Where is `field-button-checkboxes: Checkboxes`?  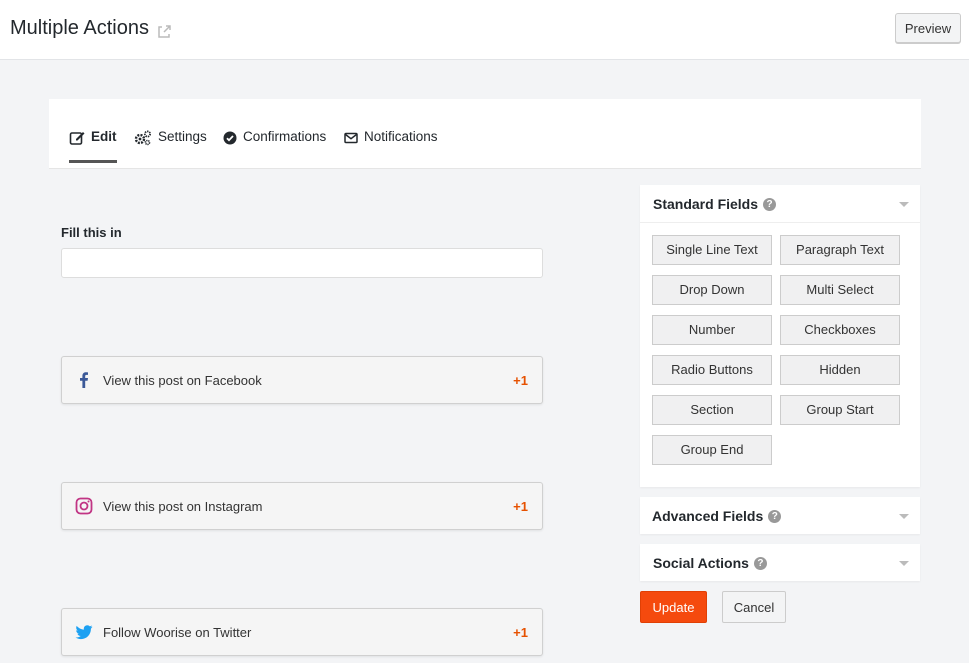 field-button-checkboxes: Checkboxes is located at coordinates (840, 330).